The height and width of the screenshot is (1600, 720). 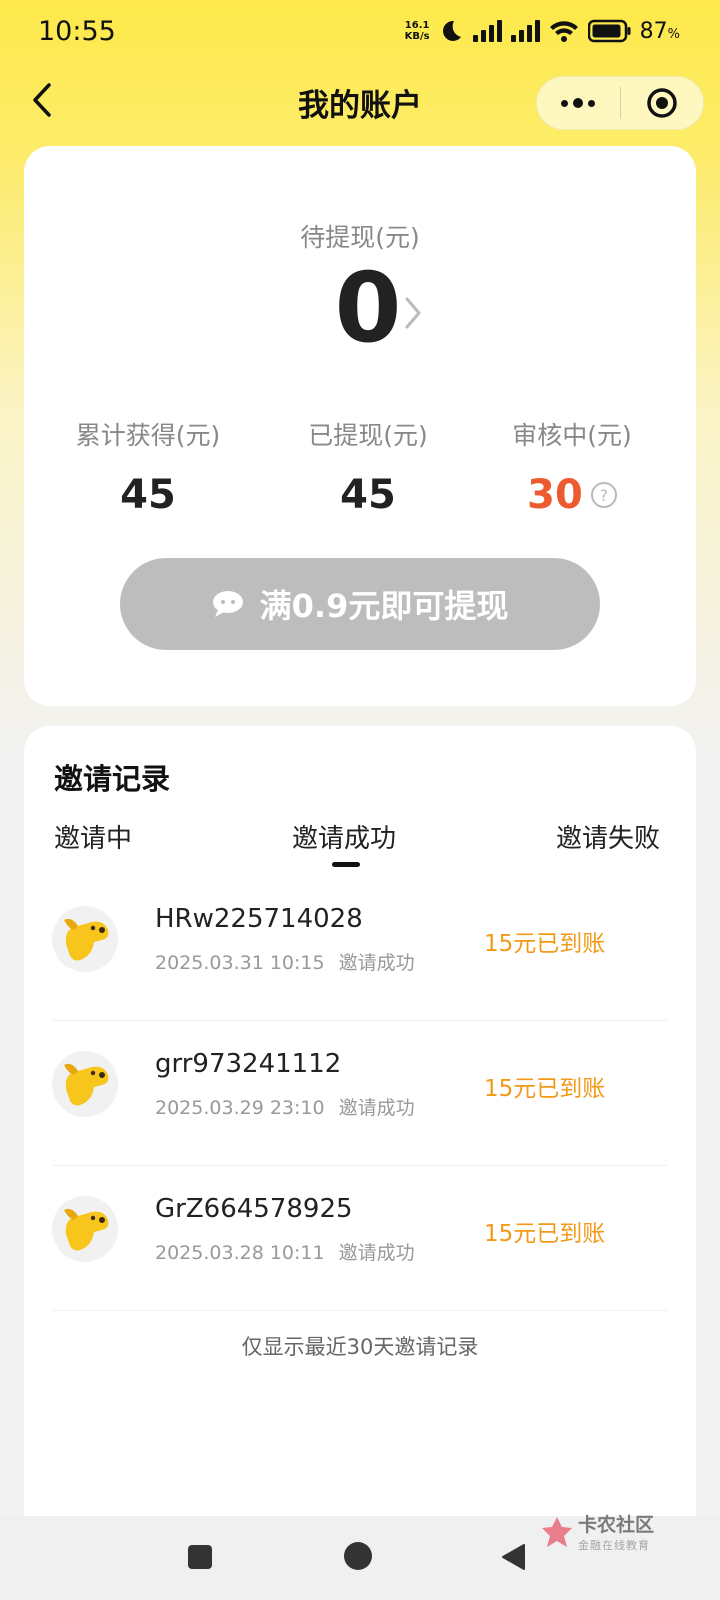 I want to click on status-icons: 16.1 KB/s 87%, so click(x=542, y=31).